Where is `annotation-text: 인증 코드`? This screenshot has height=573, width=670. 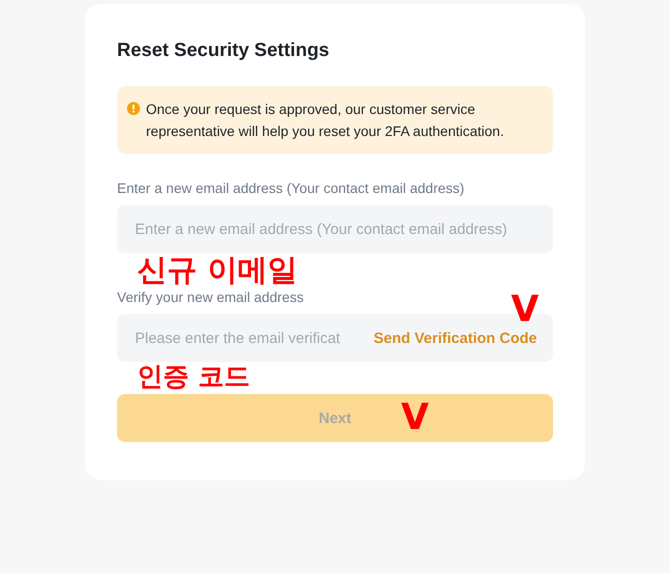
annotation-text: 인증 코드 is located at coordinates (193, 377).